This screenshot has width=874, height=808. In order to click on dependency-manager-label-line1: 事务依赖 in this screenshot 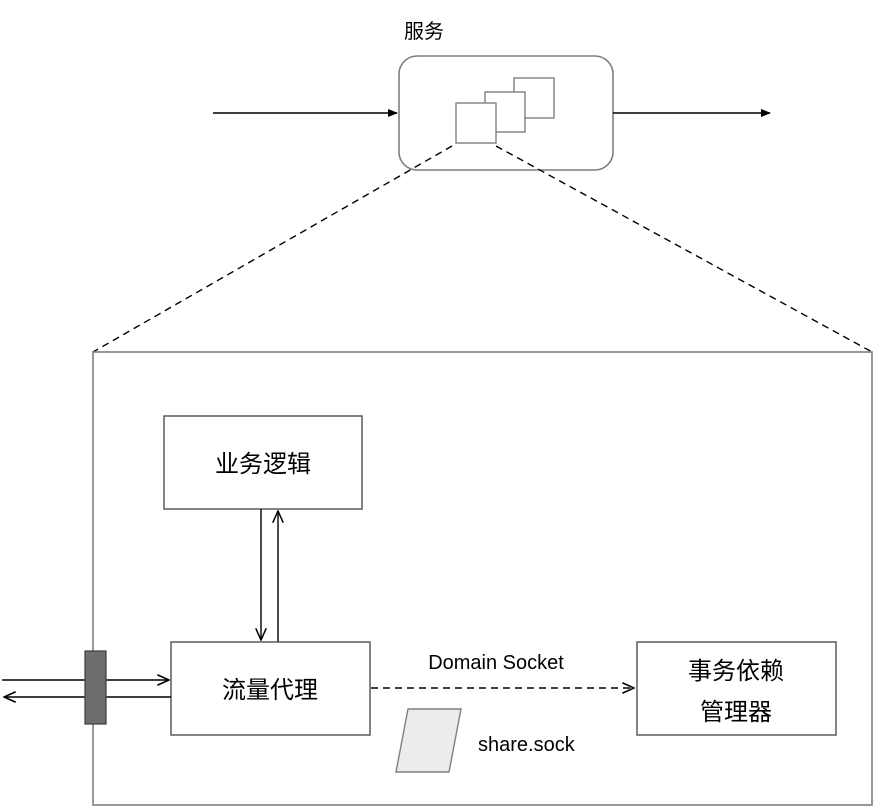, I will do `click(736, 671)`.